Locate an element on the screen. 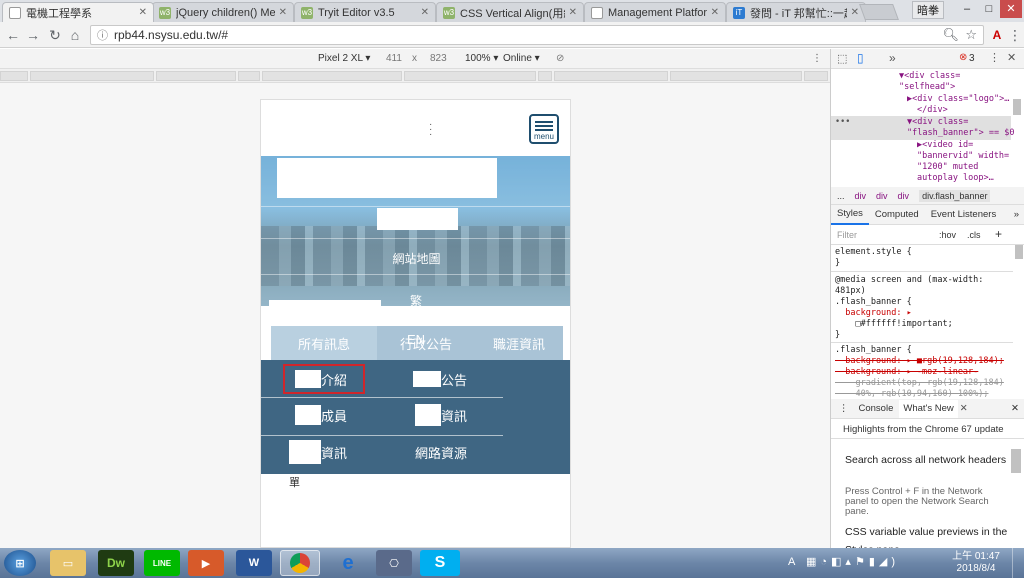  close-drawer-icon: ✕ is located at coordinates (1015, 408).